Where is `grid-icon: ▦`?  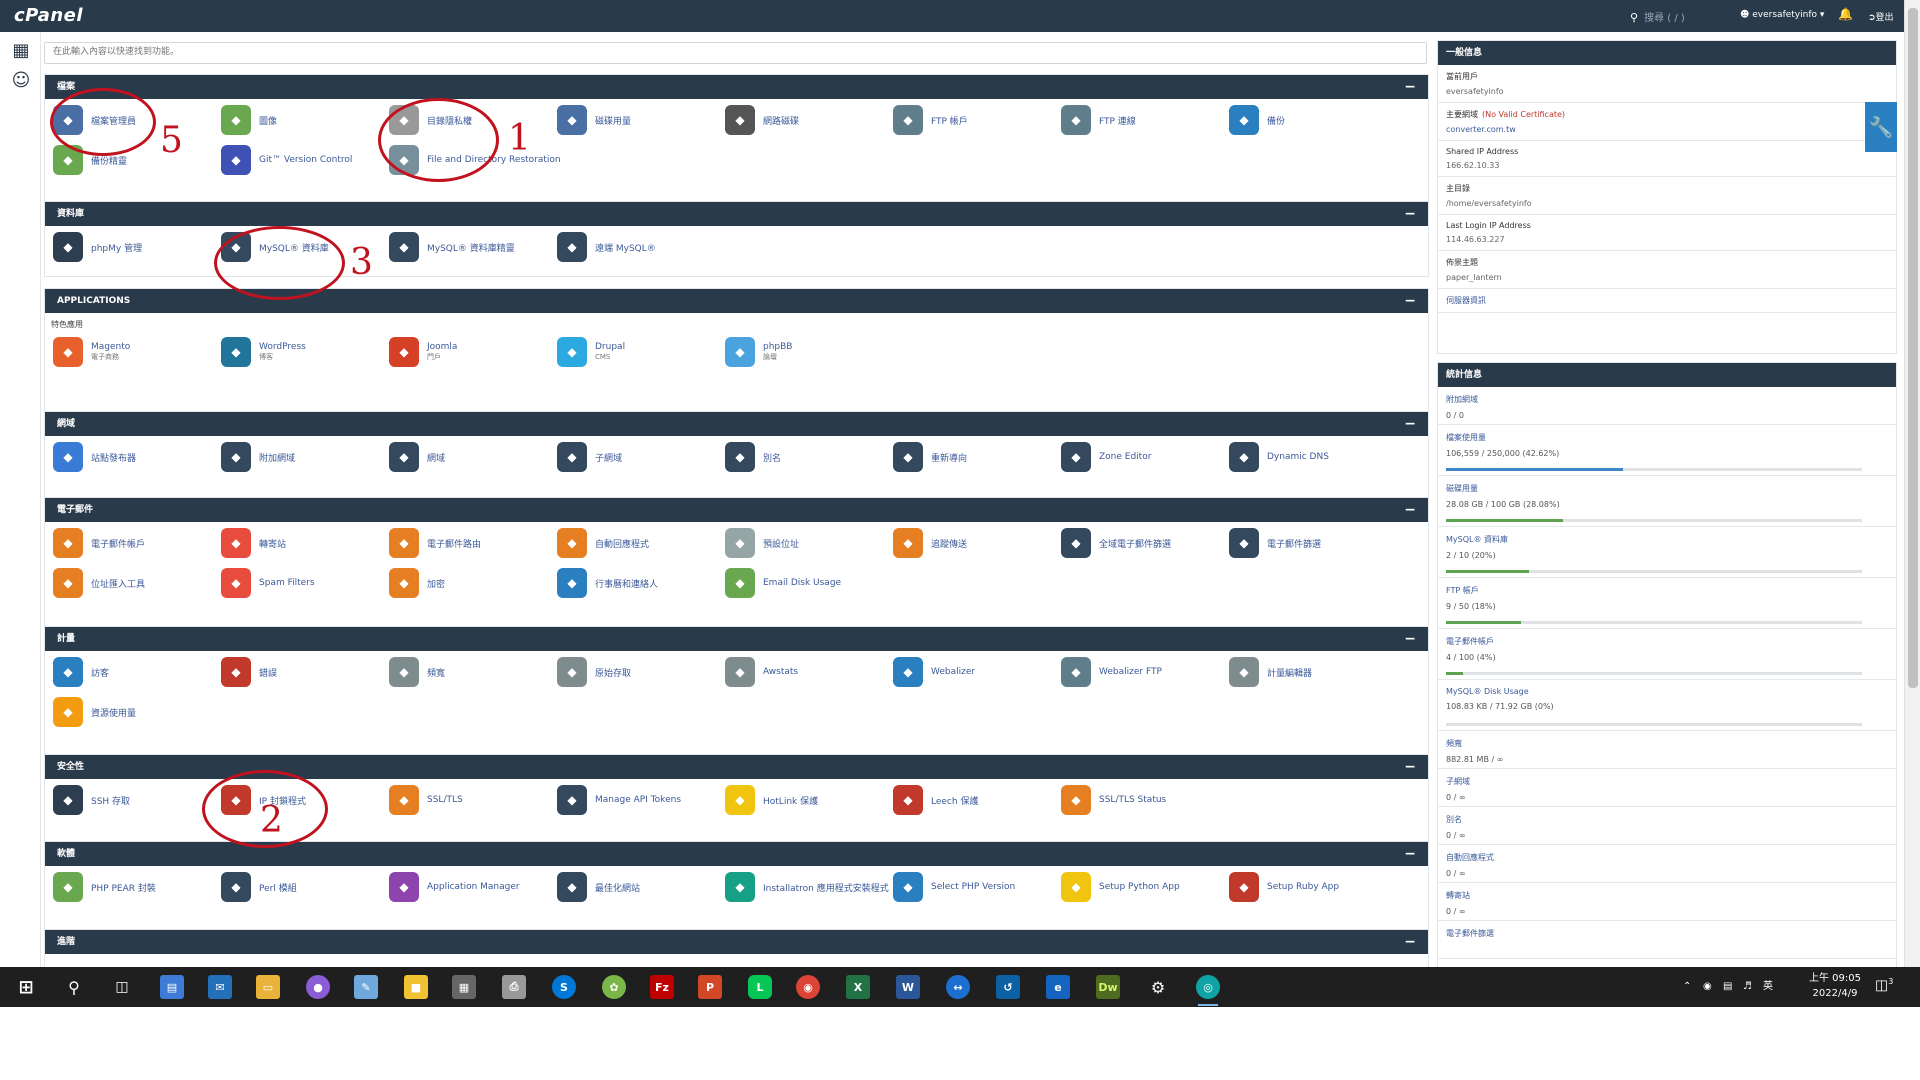
grid-icon: ▦ is located at coordinates (21, 51).